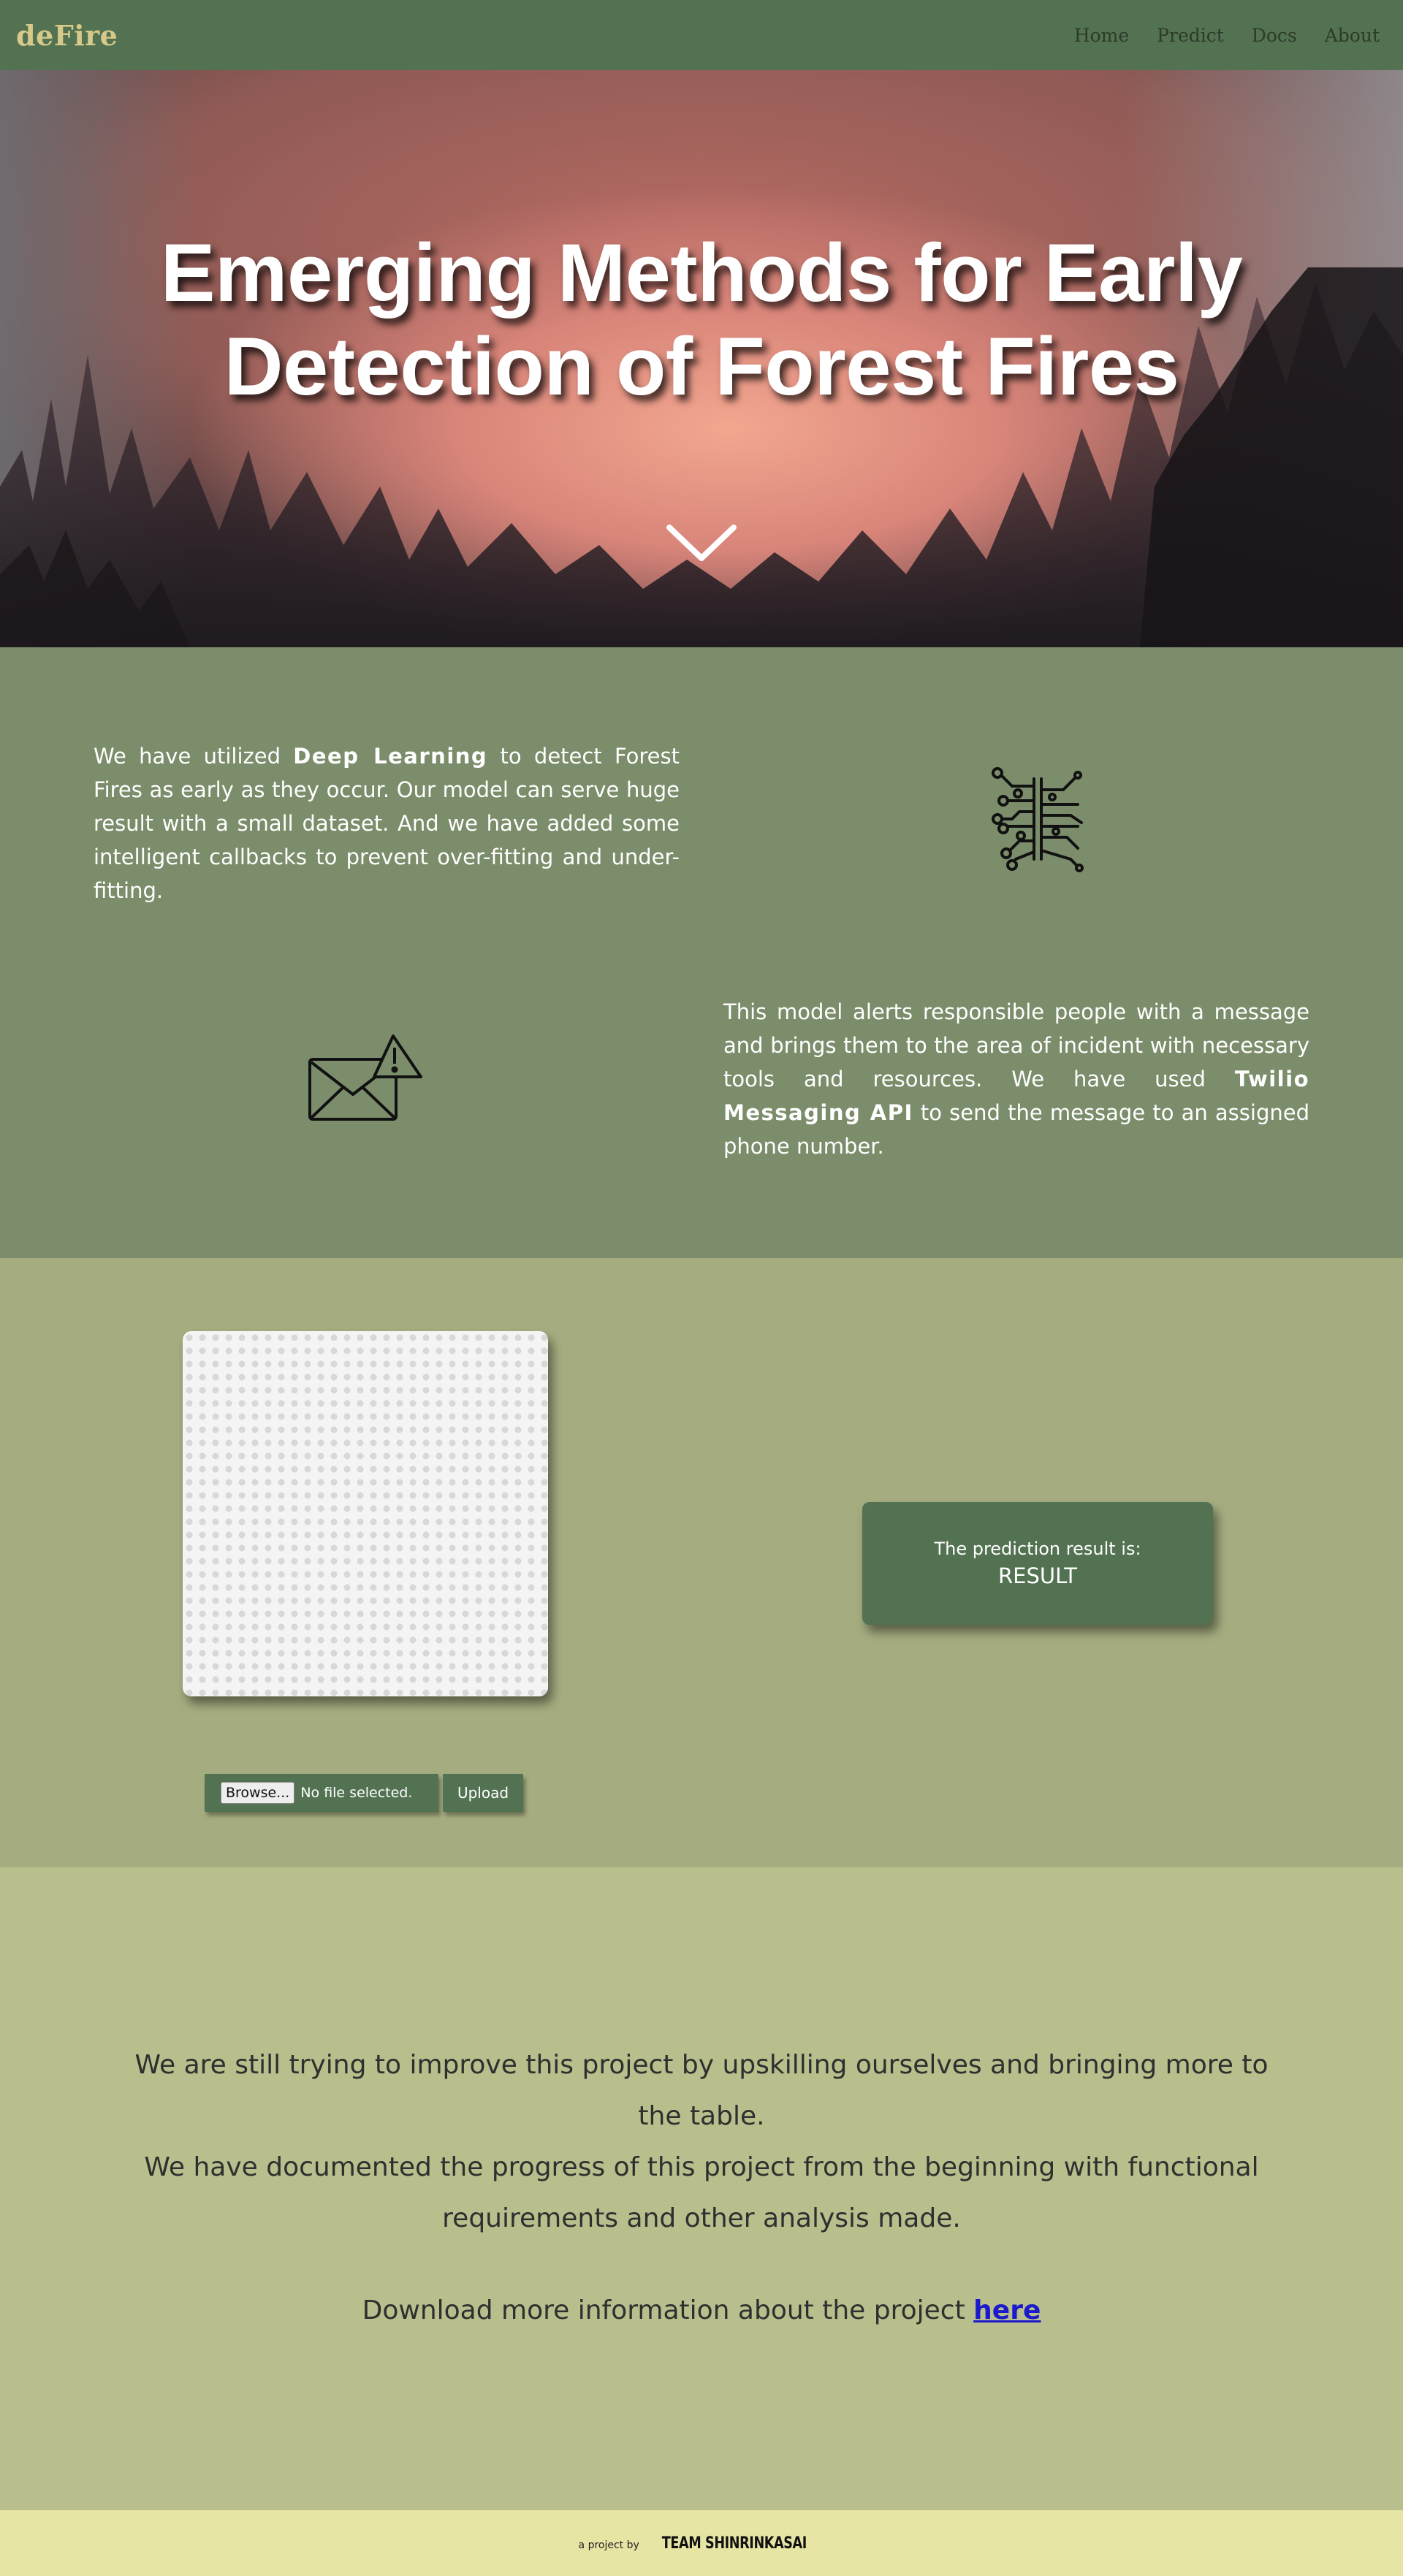 This screenshot has height=2576, width=1403. I want to click on chevron-down-icon, so click(701, 544).